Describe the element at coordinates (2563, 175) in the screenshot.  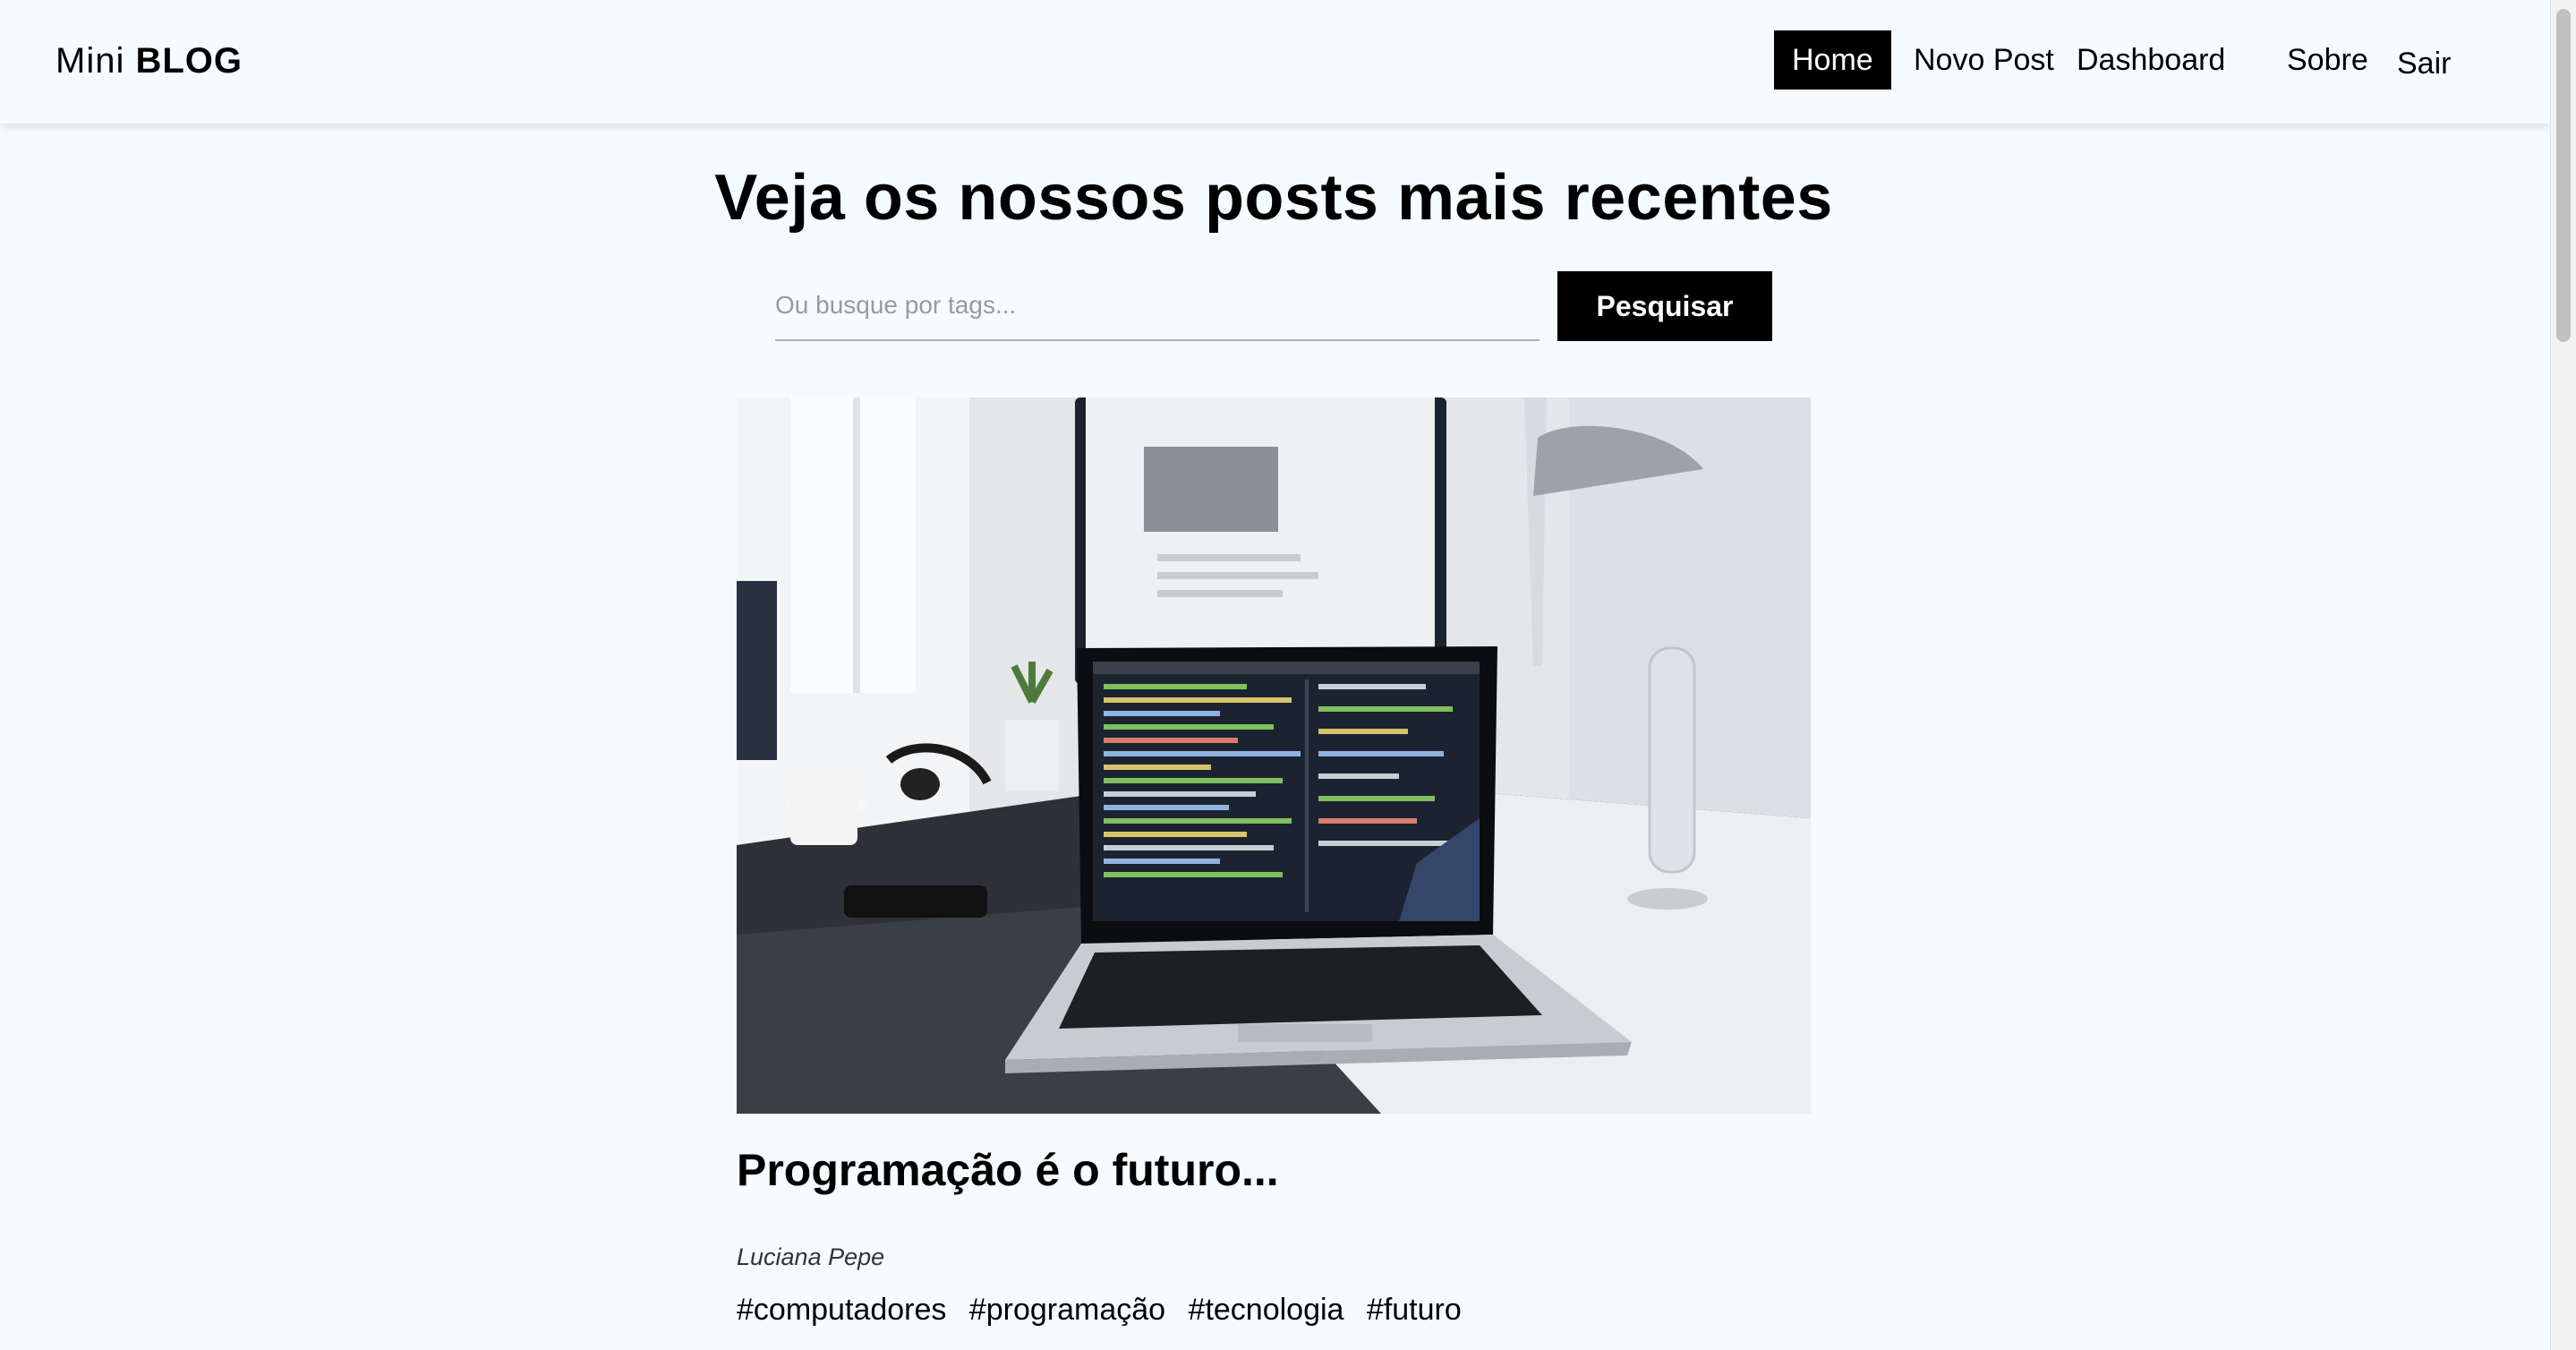
I see `scrollbar-thumb` at that location.